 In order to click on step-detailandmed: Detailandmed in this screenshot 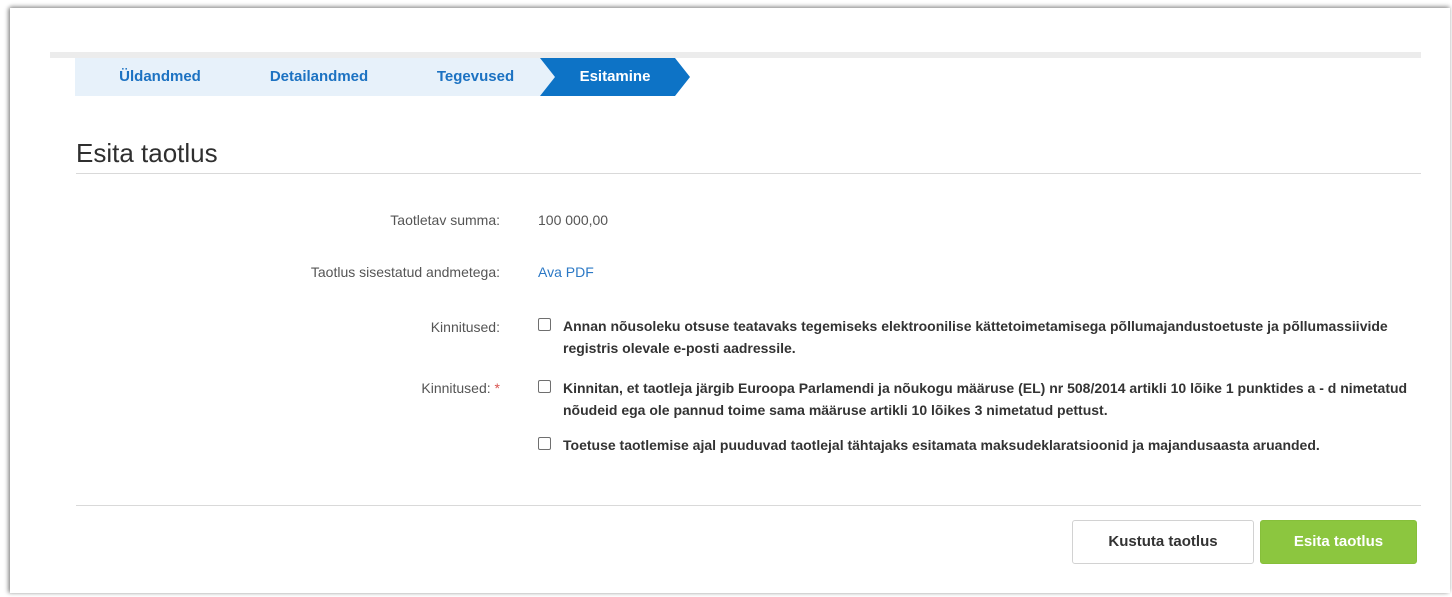, I will do `click(319, 77)`.